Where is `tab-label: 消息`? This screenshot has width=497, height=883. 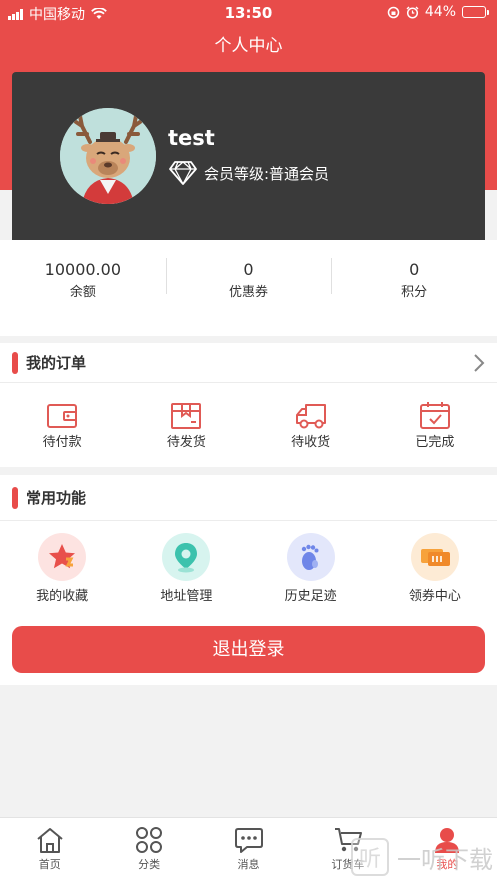
tab-label: 消息 is located at coordinates (248, 864).